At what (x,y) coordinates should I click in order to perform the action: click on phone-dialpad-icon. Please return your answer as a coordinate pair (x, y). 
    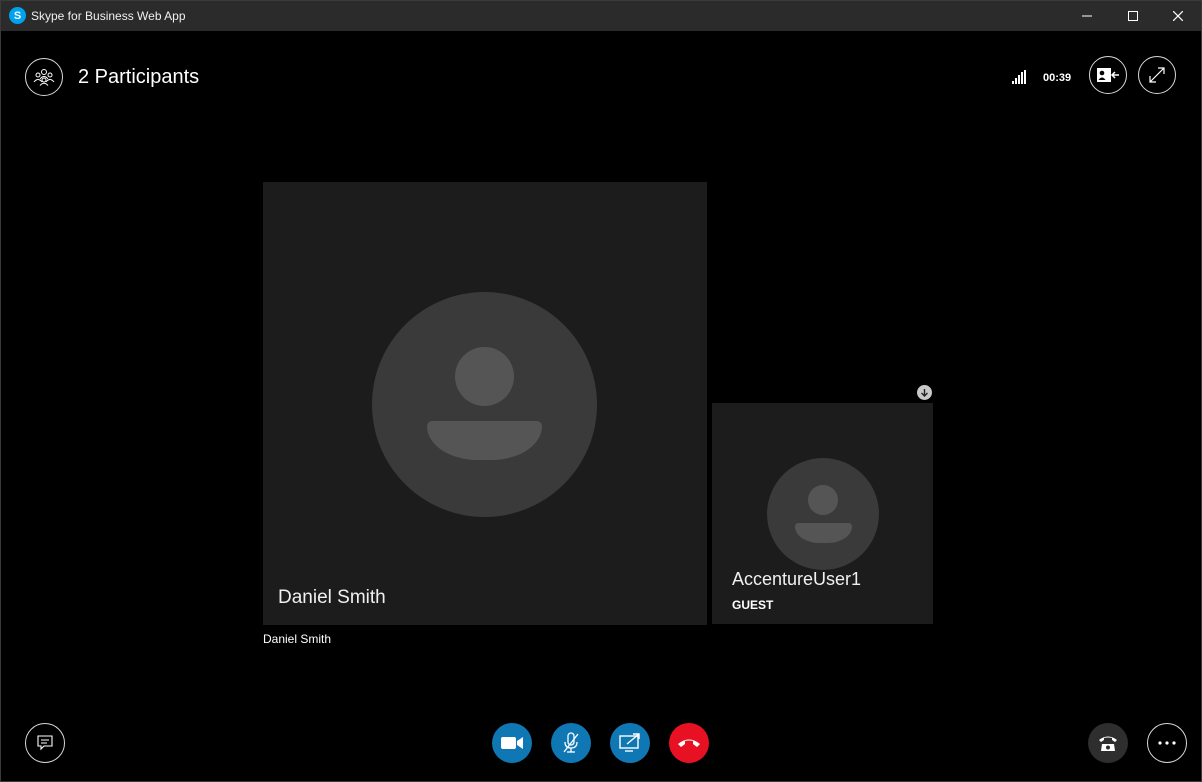
    Looking at the image, I should click on (1108, 743).